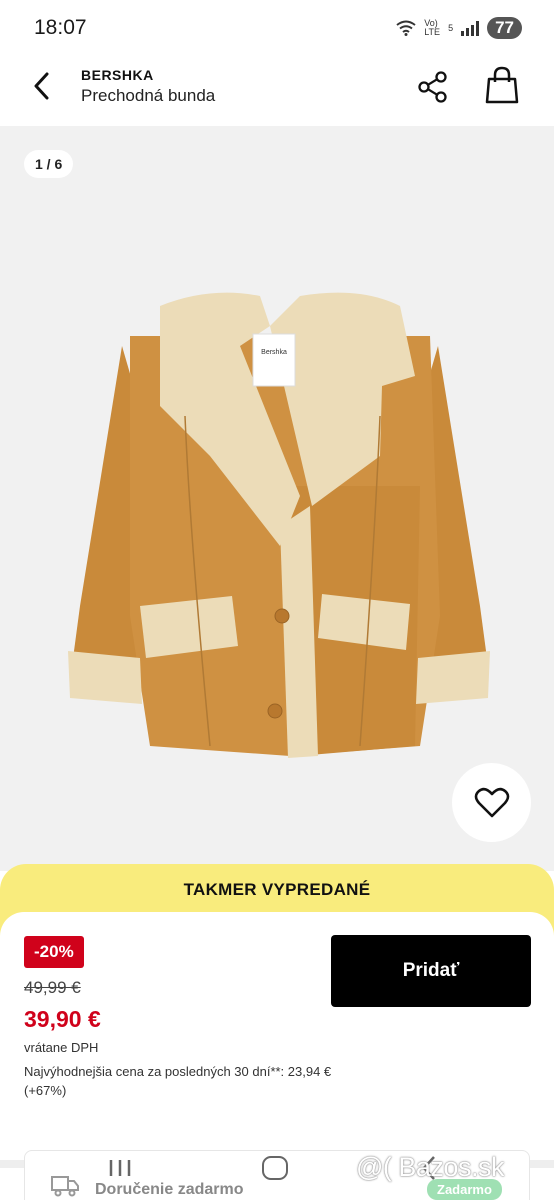  I want to click on status-bar: 18:07 Vo) LTE 5 77, so click(277, 28).